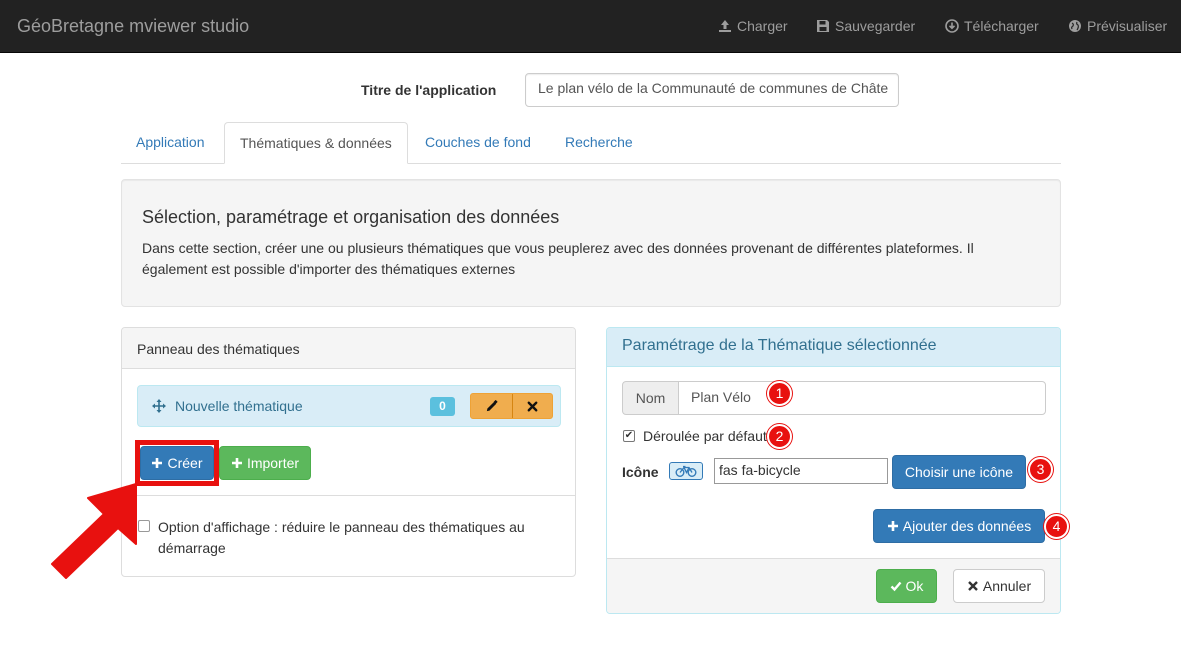 Image resolution: width=1181 pixels, height=645 pixels. What do you see at coordinates (94, 531) in the screenshot?
I see `red-arrow-annotation` at bounding box center [94, 531].